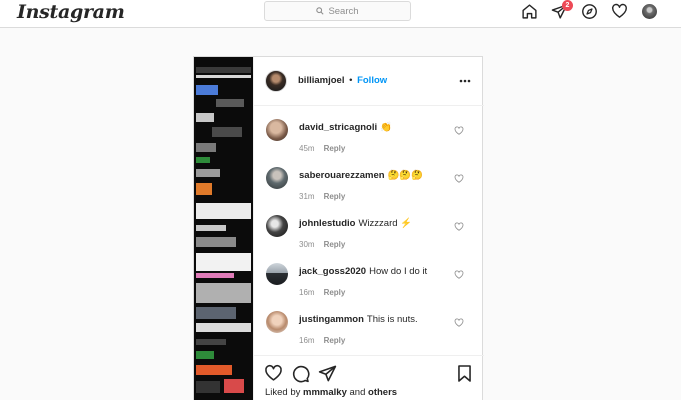  Describe the element at coordinates (325, 392) in the screenshot. I see `liked-by-user: mmmalky` at that location.